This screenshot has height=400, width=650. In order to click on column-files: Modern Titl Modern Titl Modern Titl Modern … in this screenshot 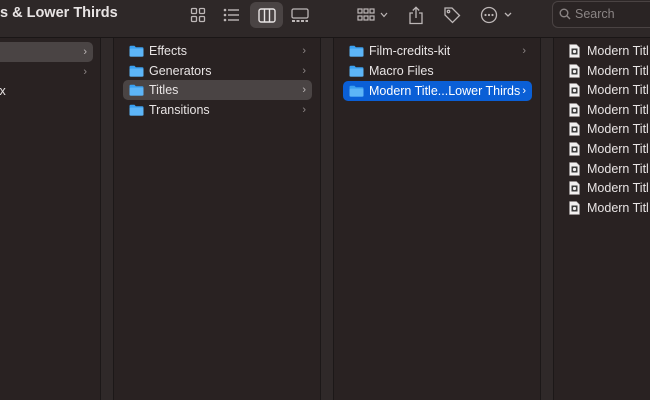, I will do `click(601, 219)`.